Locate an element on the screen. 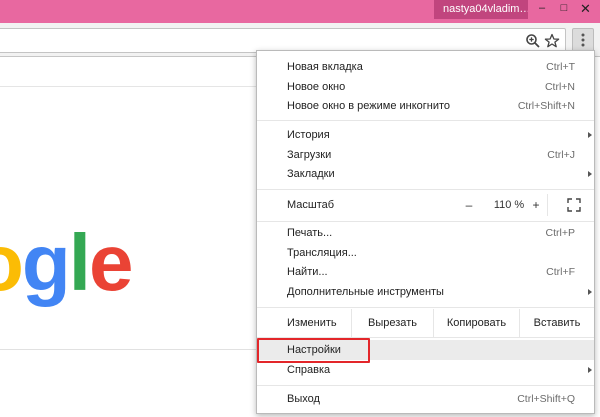 This screenshot has width=600, height=417. menu-item-history: История is located at coordinates (425, 135).